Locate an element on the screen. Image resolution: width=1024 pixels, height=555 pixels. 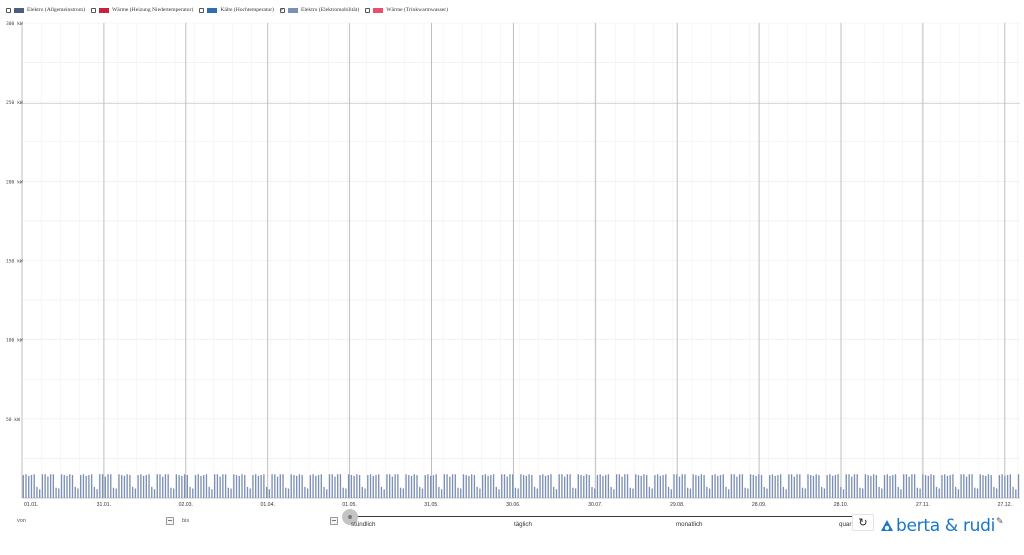
to-date-picker-button is located at coordinates (334, 521).